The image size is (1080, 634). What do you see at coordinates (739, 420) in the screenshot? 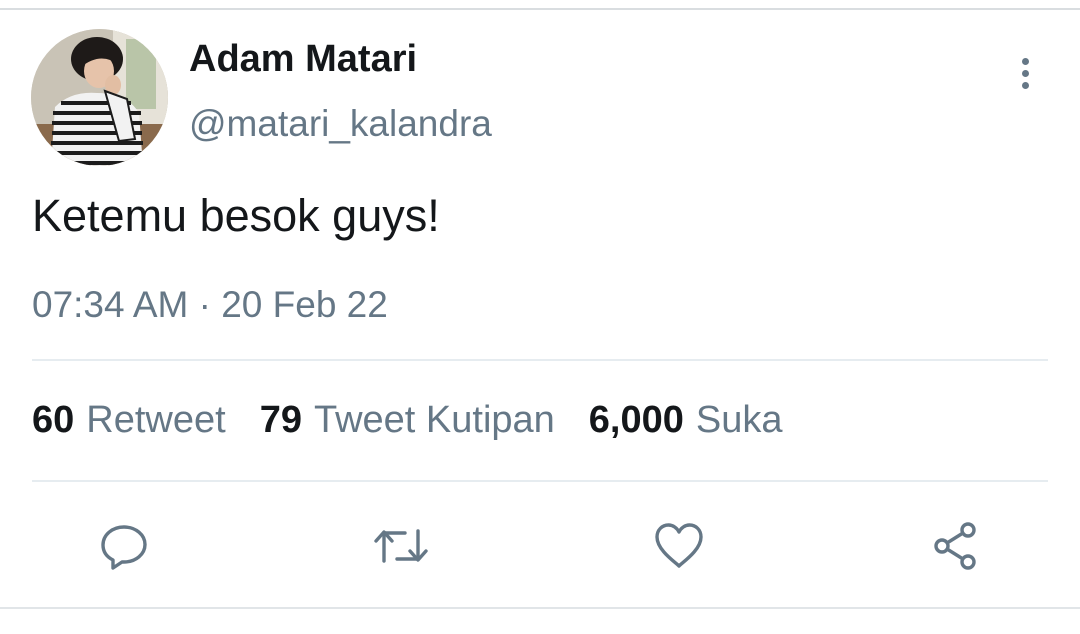
I see `stat-label: Suka` at bounding box center [739, 420].